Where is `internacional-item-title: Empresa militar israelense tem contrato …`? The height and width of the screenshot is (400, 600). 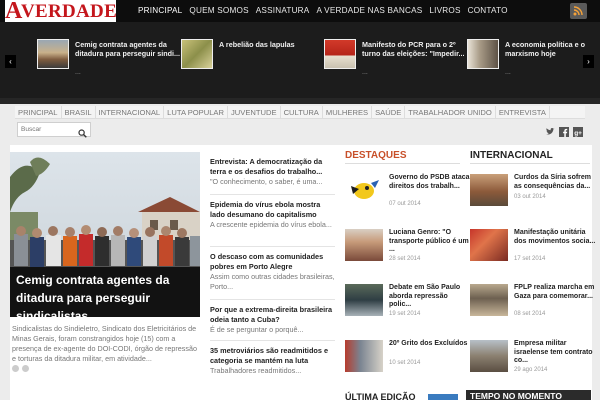
internacional-item-title: Empresa militar israelense tem contrato … is located at coordinates (555, 353).